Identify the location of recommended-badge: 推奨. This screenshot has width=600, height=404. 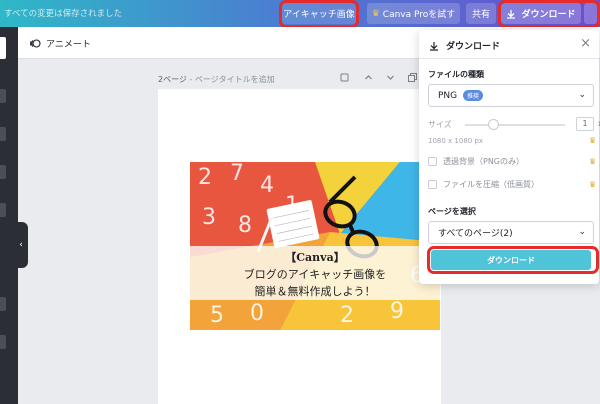
(473, 95).